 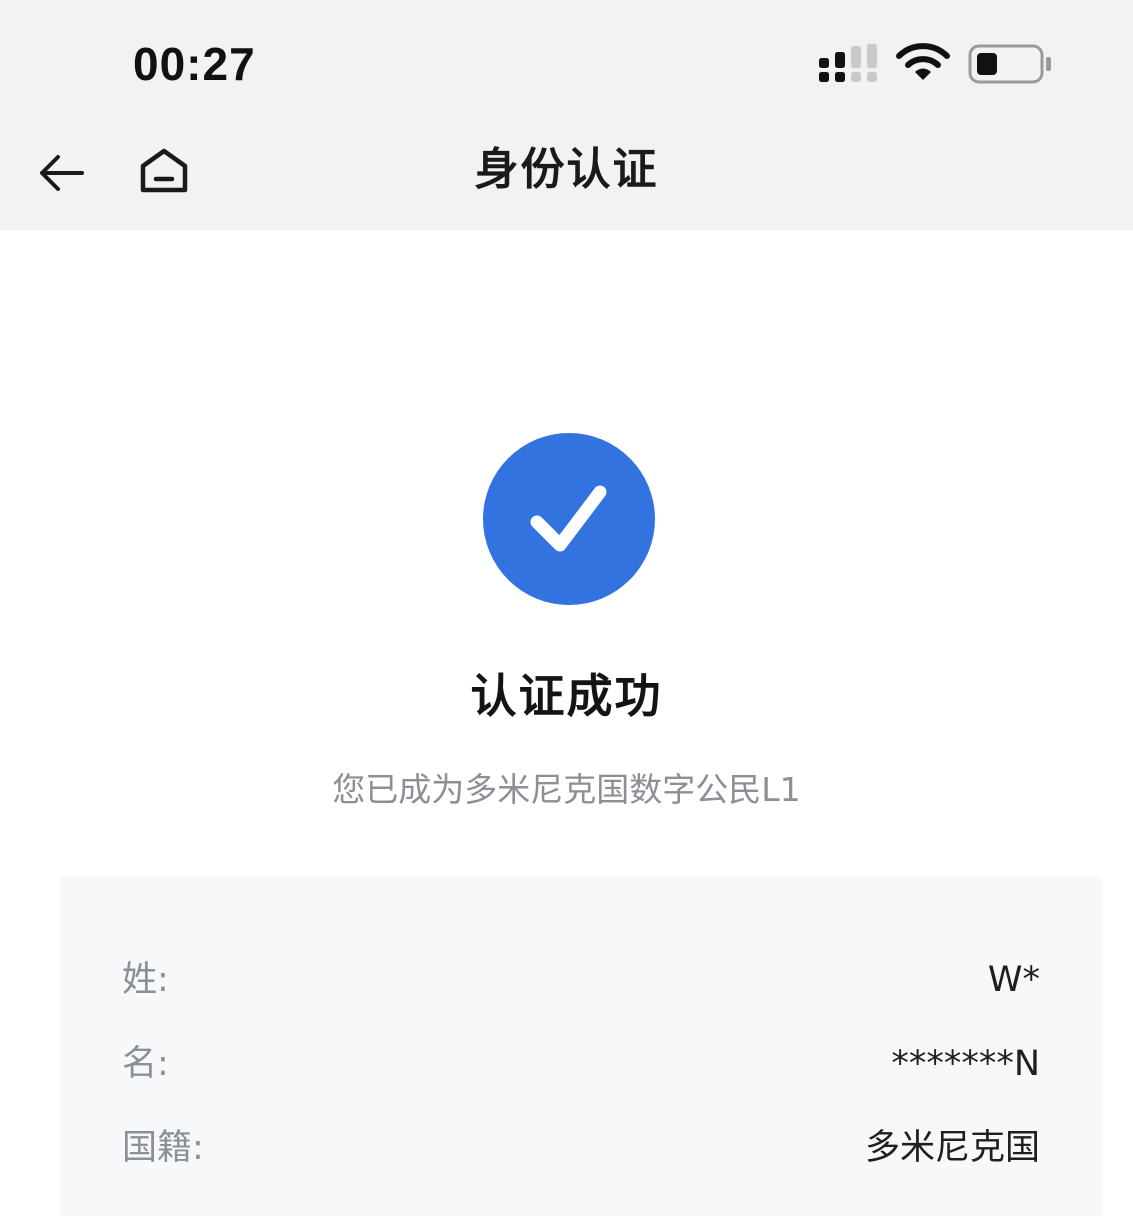 What do you see at coordinates (194, 64) in the screenshot?
I see `status-time: 00:27` at bounding box center [194, 64].